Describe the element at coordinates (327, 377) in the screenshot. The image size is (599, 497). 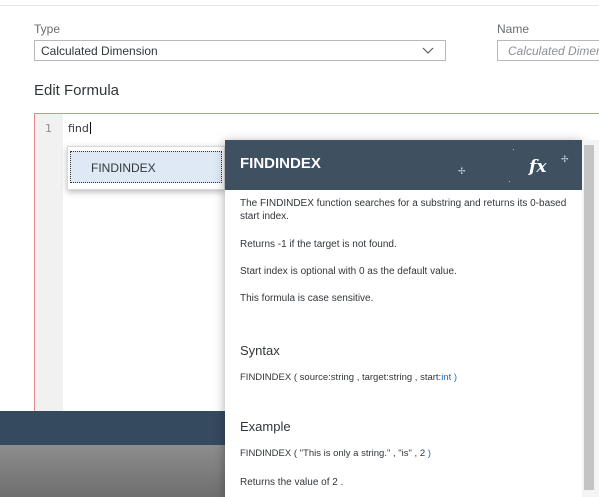
I see `syntax-arg1: source:string` at that location.